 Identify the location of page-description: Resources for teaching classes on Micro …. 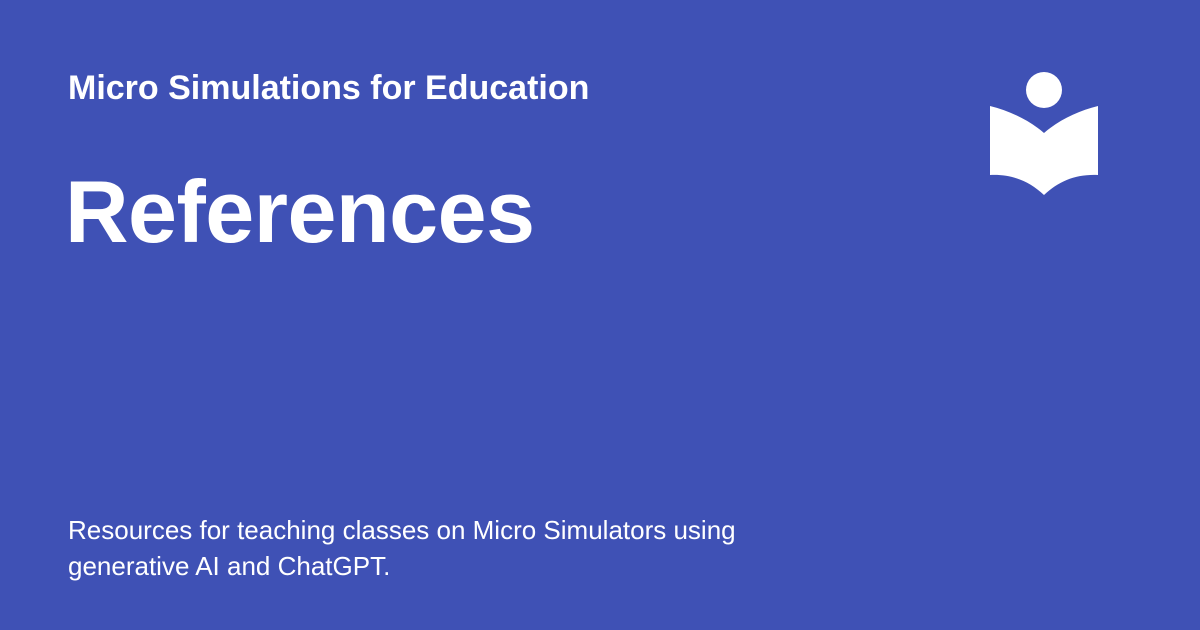
(402, 548).